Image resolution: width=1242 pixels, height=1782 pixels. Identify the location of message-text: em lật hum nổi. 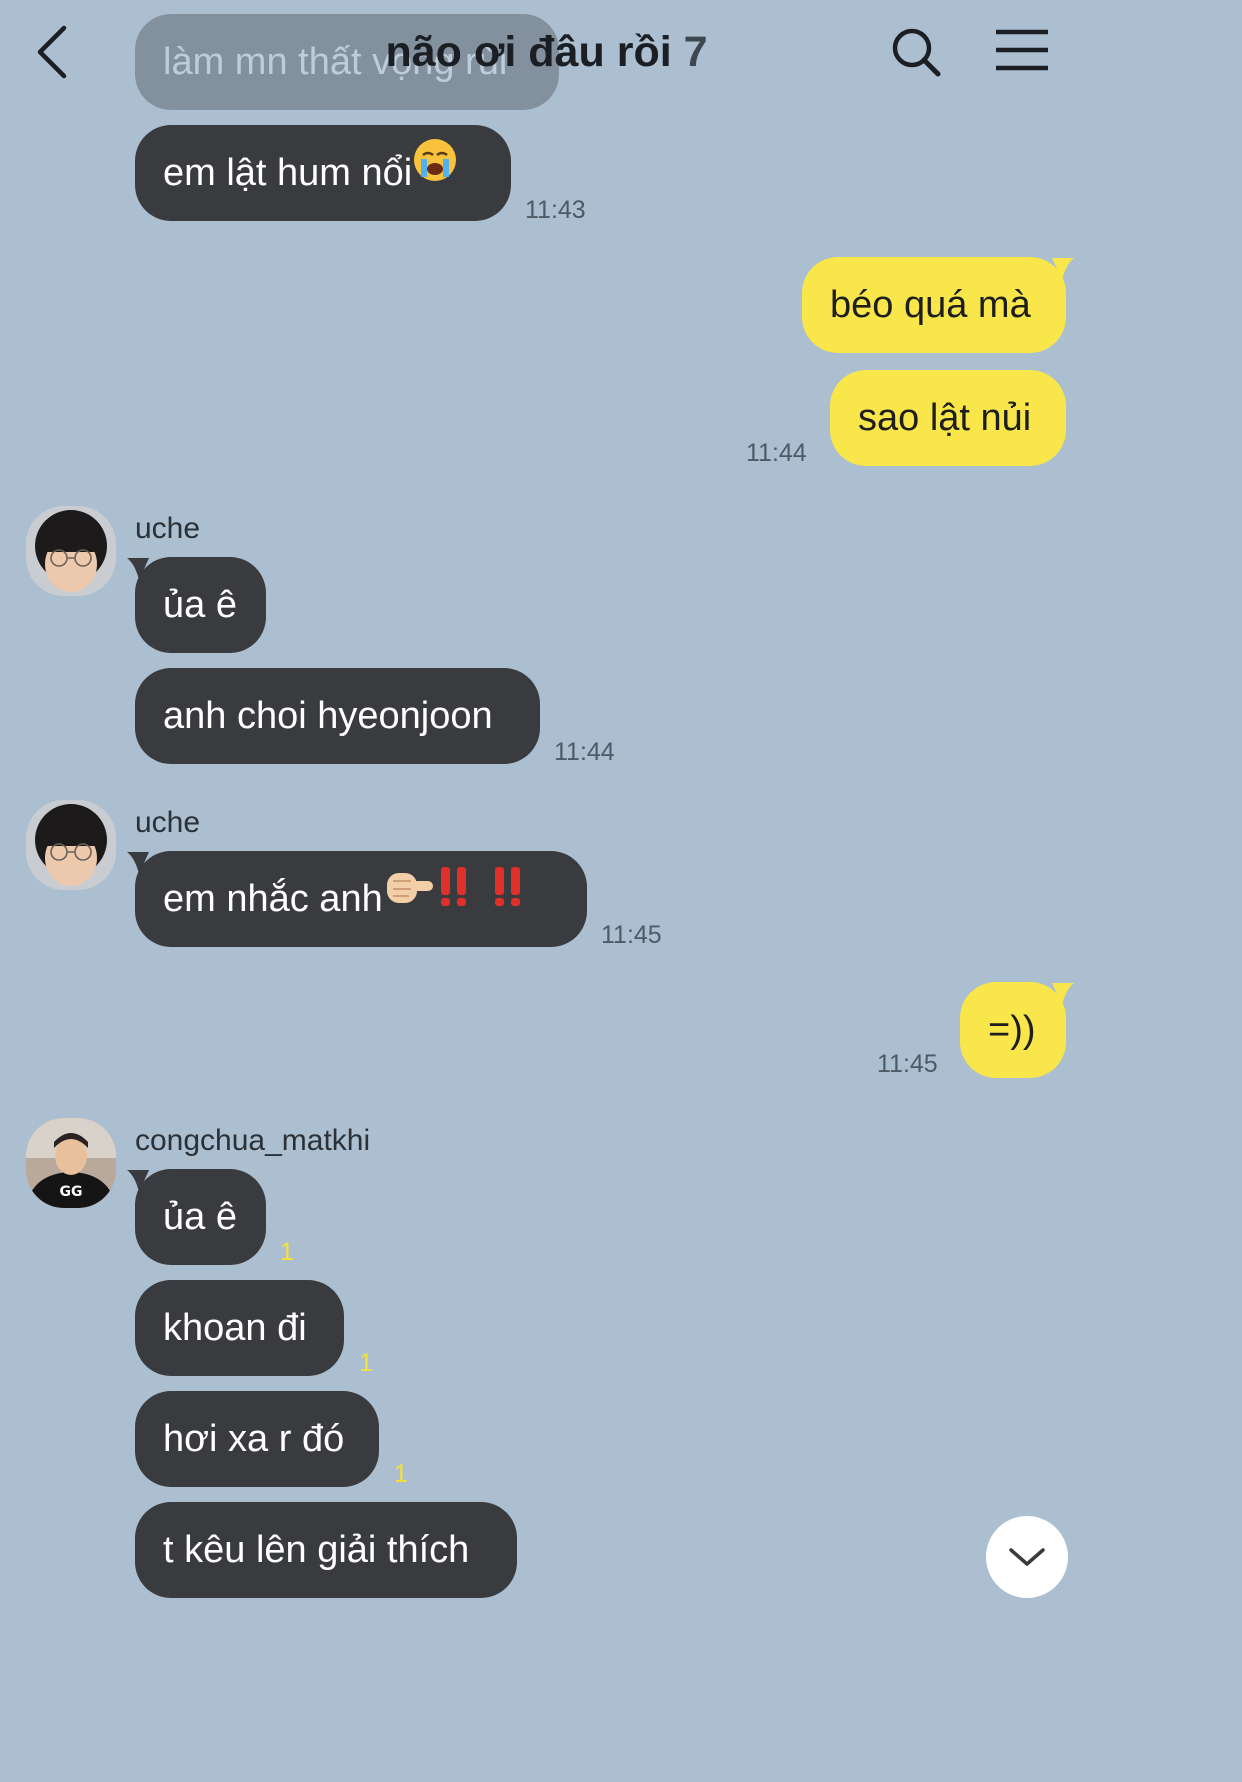
(288, 173).